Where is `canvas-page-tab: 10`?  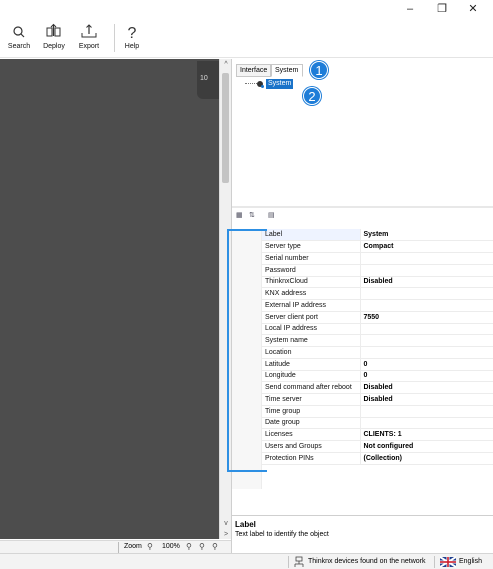 canvas-page-tab: 10 is located at coordinates (208, 80).